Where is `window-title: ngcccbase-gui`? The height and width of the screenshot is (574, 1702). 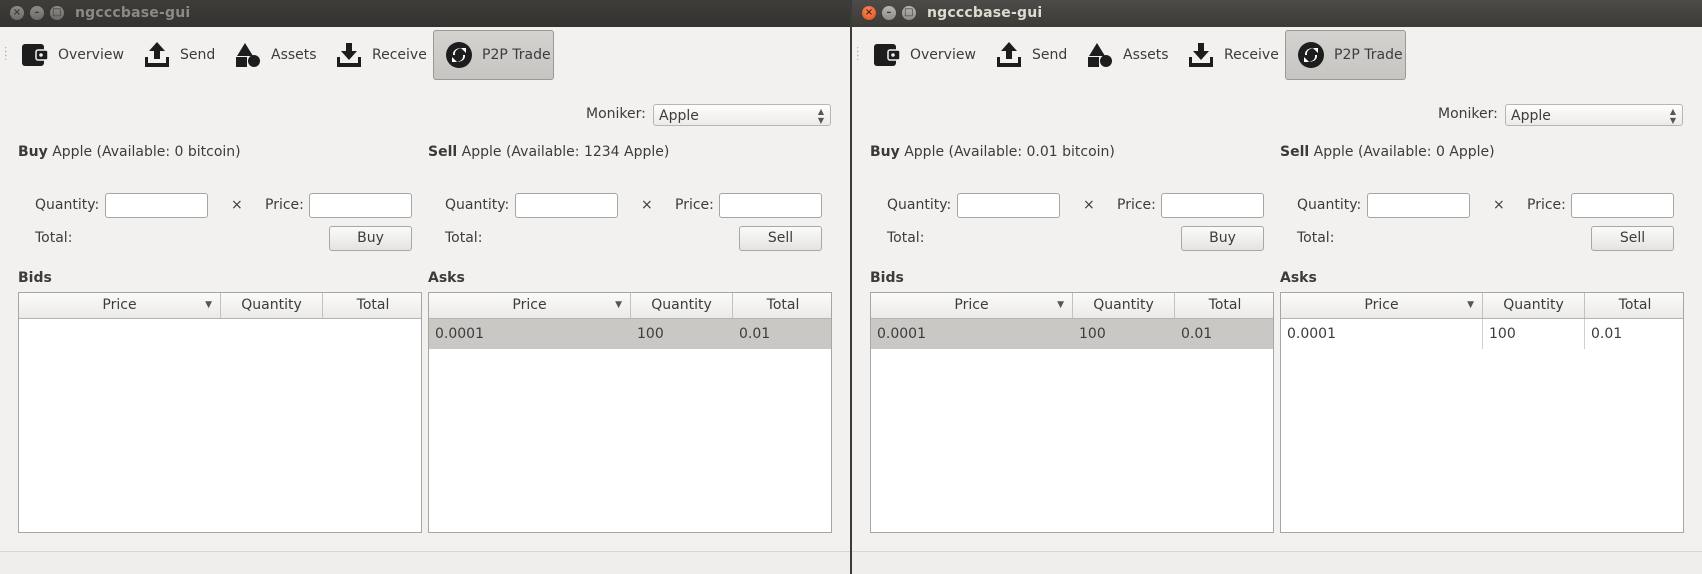 window-title: ngcccbase-gui is located at coordinates (985, 13).